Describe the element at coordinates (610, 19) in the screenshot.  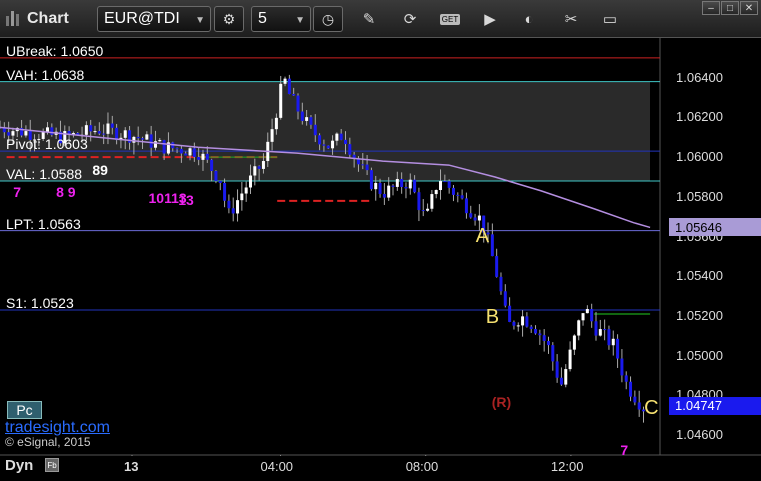
I see `note-icon: ▭` at that location.